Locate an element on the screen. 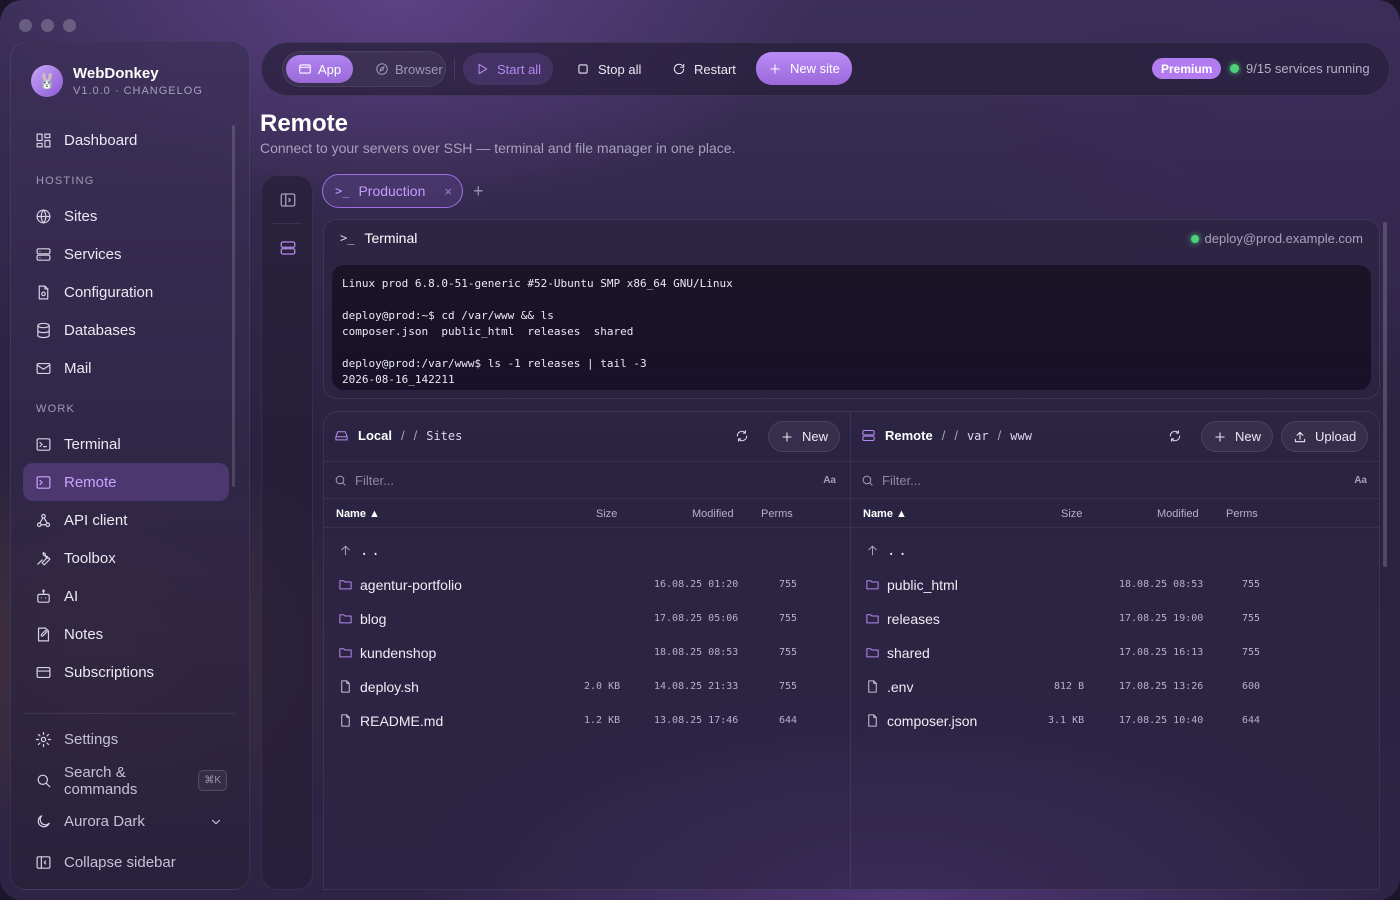 This screenshot has height=900, width=1400. plus-icon is located at coordinates (1220, 436).